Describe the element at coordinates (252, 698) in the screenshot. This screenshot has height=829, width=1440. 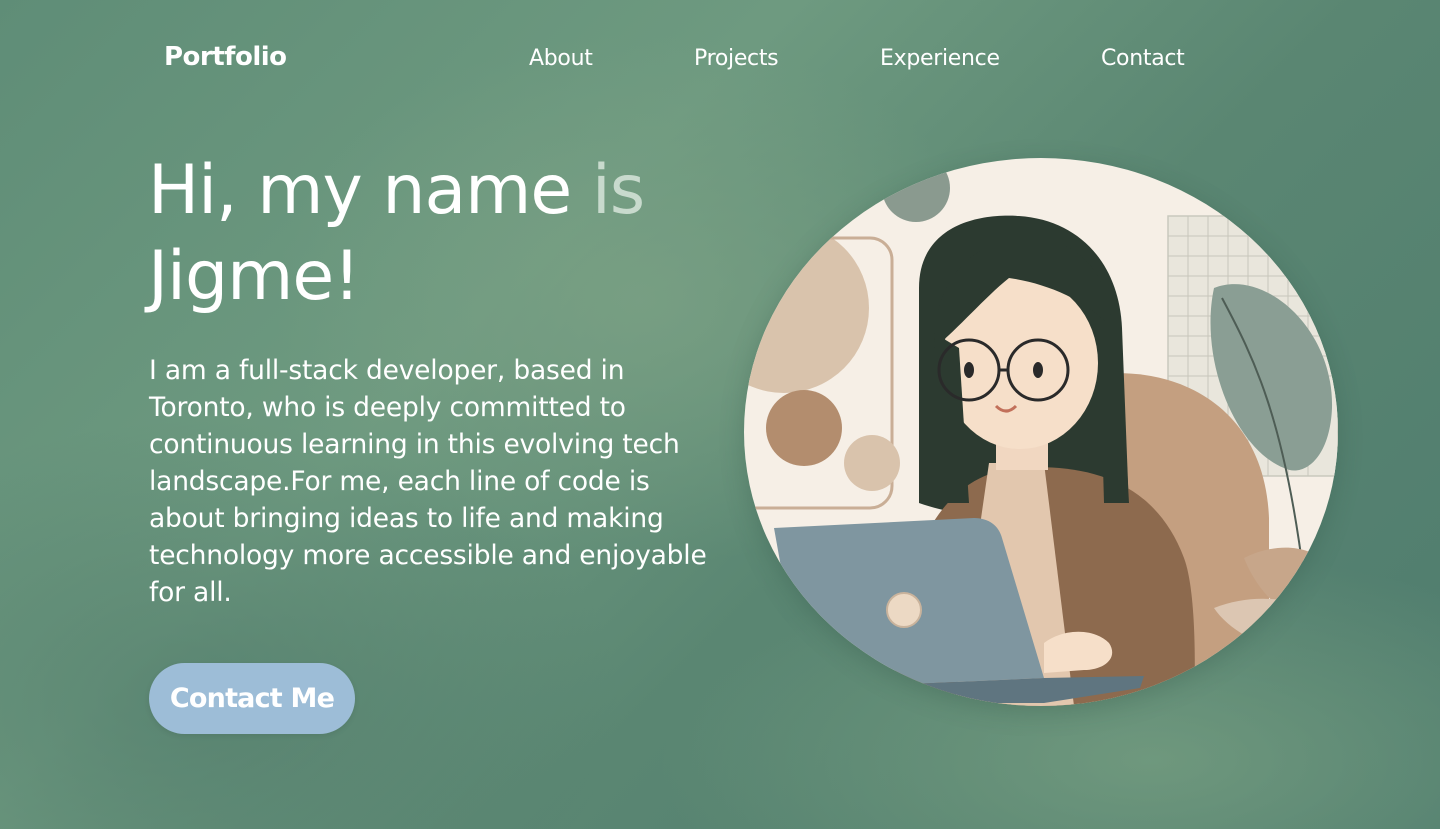
I see `contact-me-button: Contact Me` at that location.